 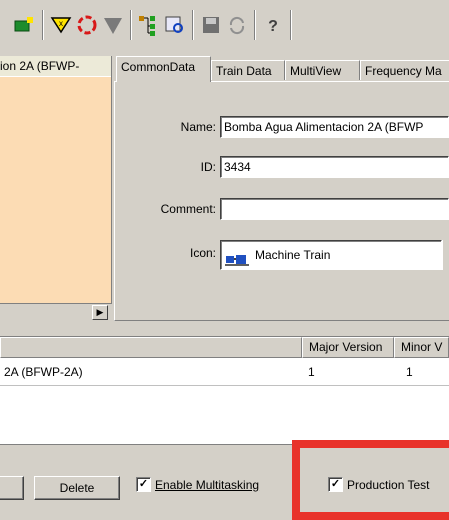 What do you see at coordinates (334, 167) in the screenshot?
I see `id-field: 3434` at bounding box center [334, 167].